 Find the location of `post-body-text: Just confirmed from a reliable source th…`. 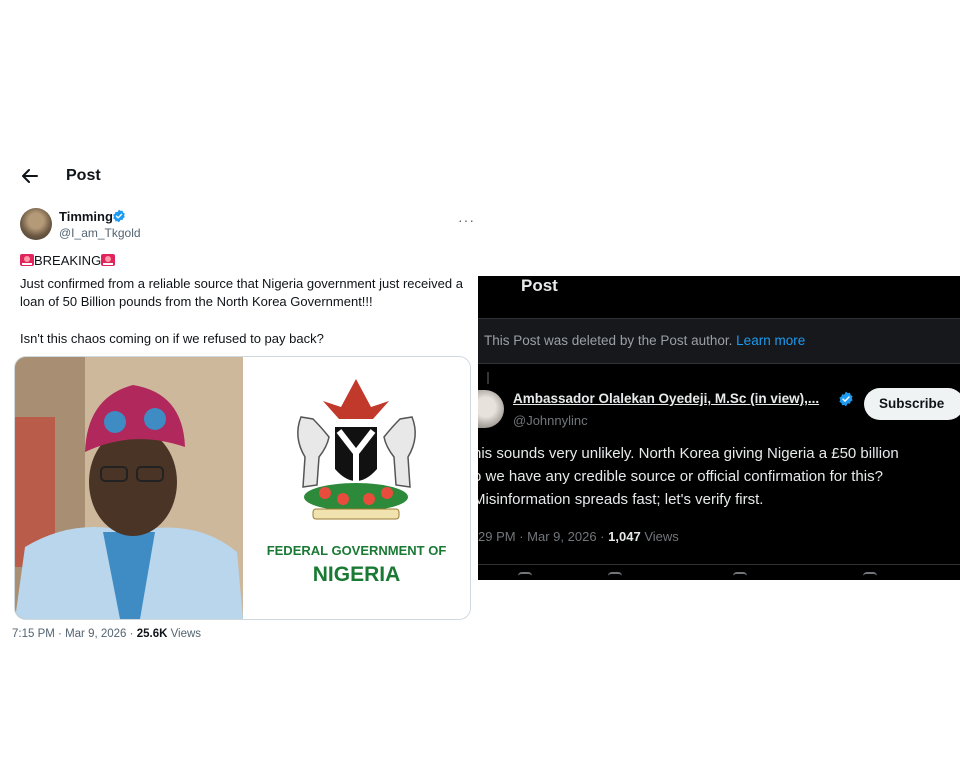

post-body-text: Just confirmed from a reliable source th… is located at coordinates (241, 292).